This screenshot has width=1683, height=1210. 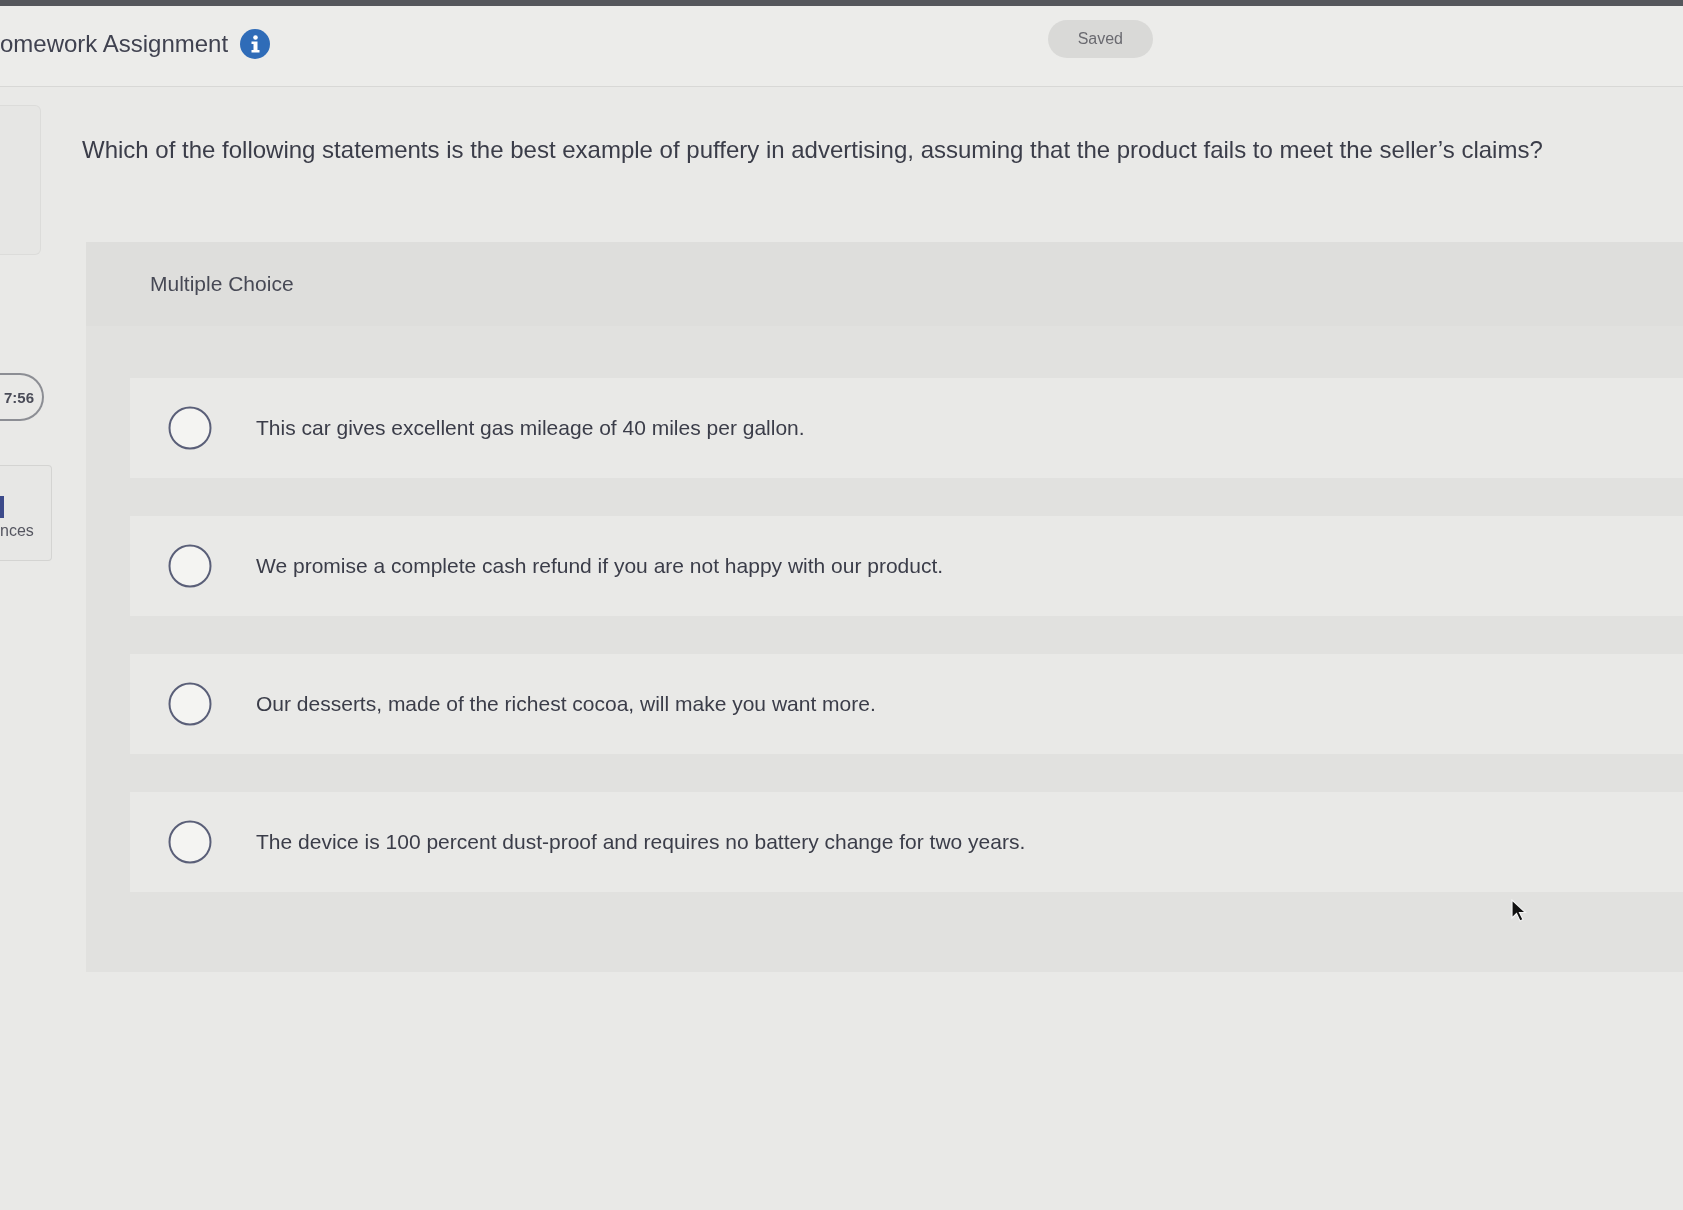 I want to click on assignment-title: omework Assignment, so click(x=114, y=44).